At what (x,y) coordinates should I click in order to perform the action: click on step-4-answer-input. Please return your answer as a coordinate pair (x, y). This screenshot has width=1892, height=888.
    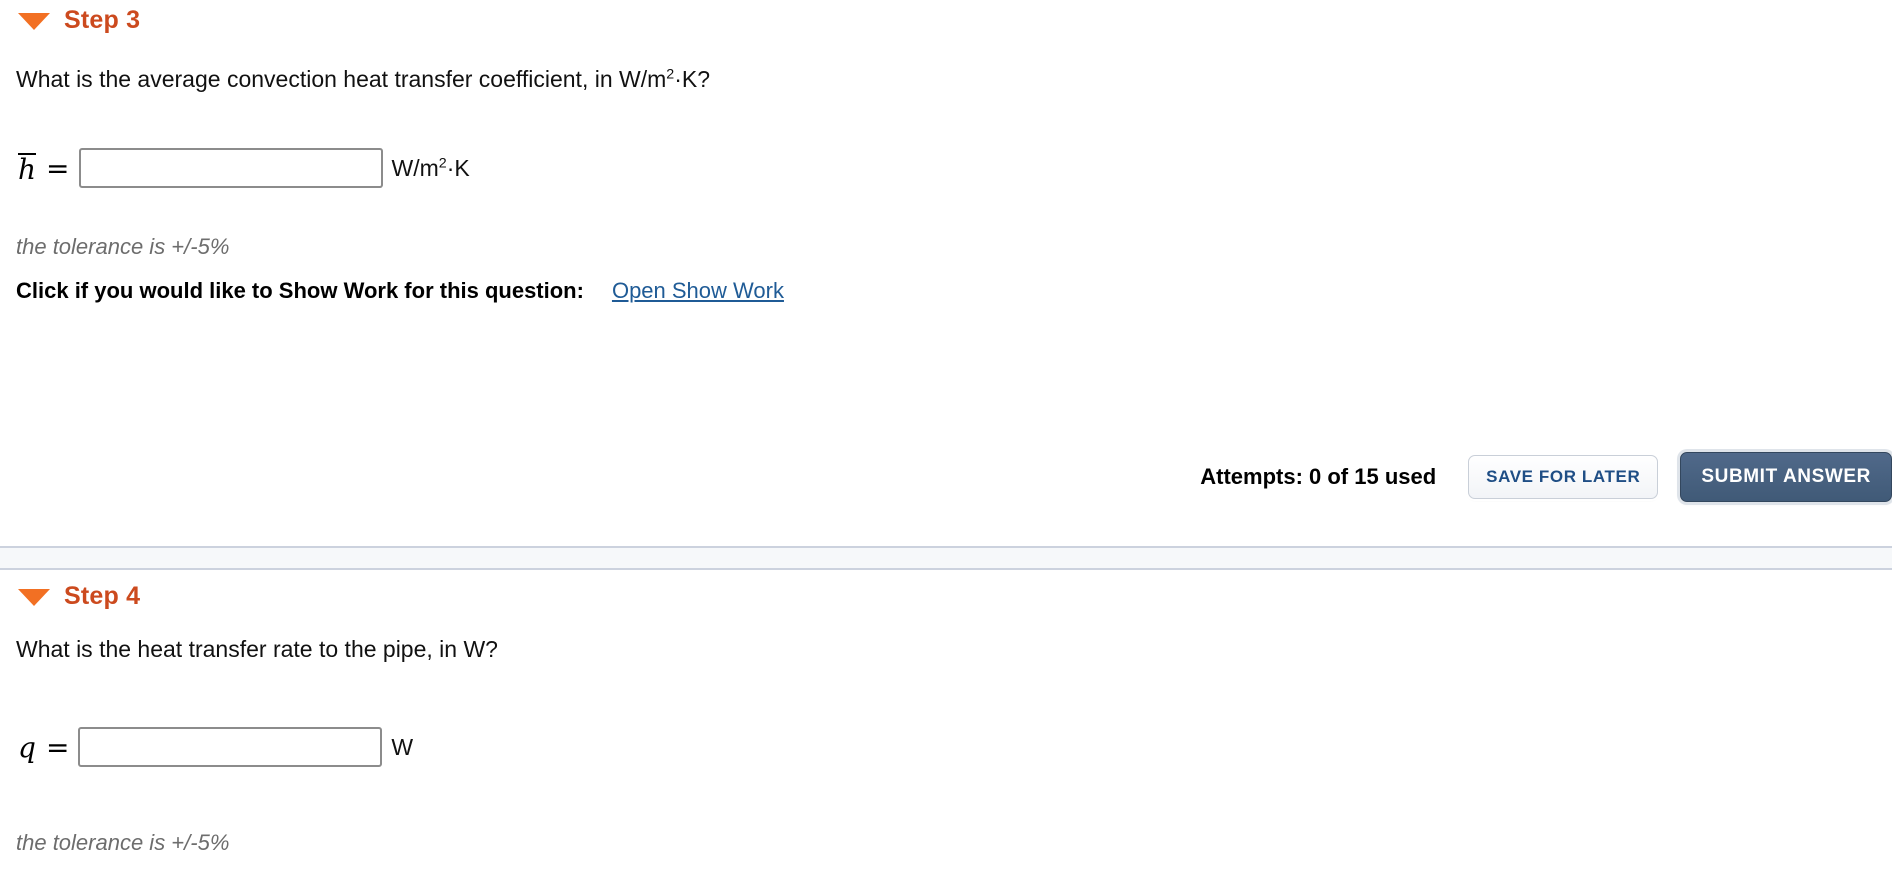
    Looking at the image, I should click on (230, 747).